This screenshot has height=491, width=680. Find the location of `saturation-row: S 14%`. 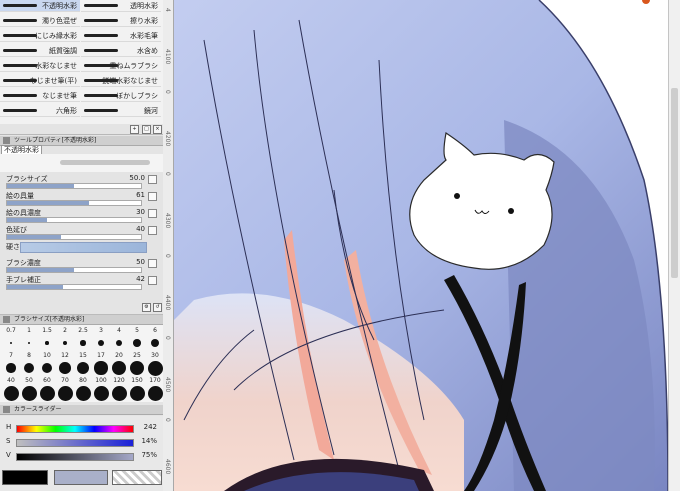

saturation-row: S 14% is located at coordinates (81, 443).